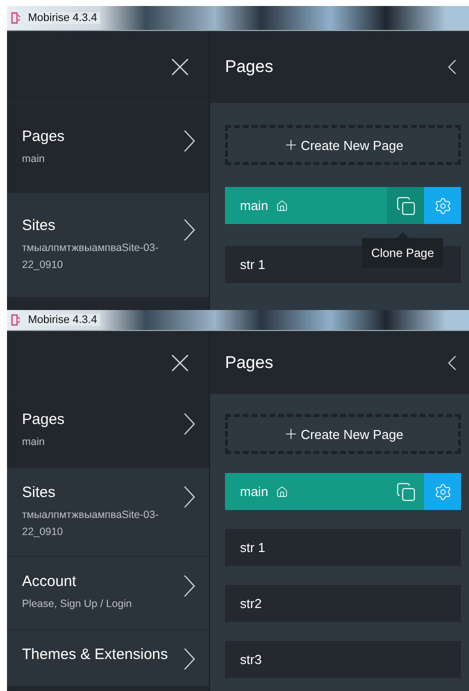 The image size is (469, 691). I want to click on tooltip: Clone Page, so click(402, 253).